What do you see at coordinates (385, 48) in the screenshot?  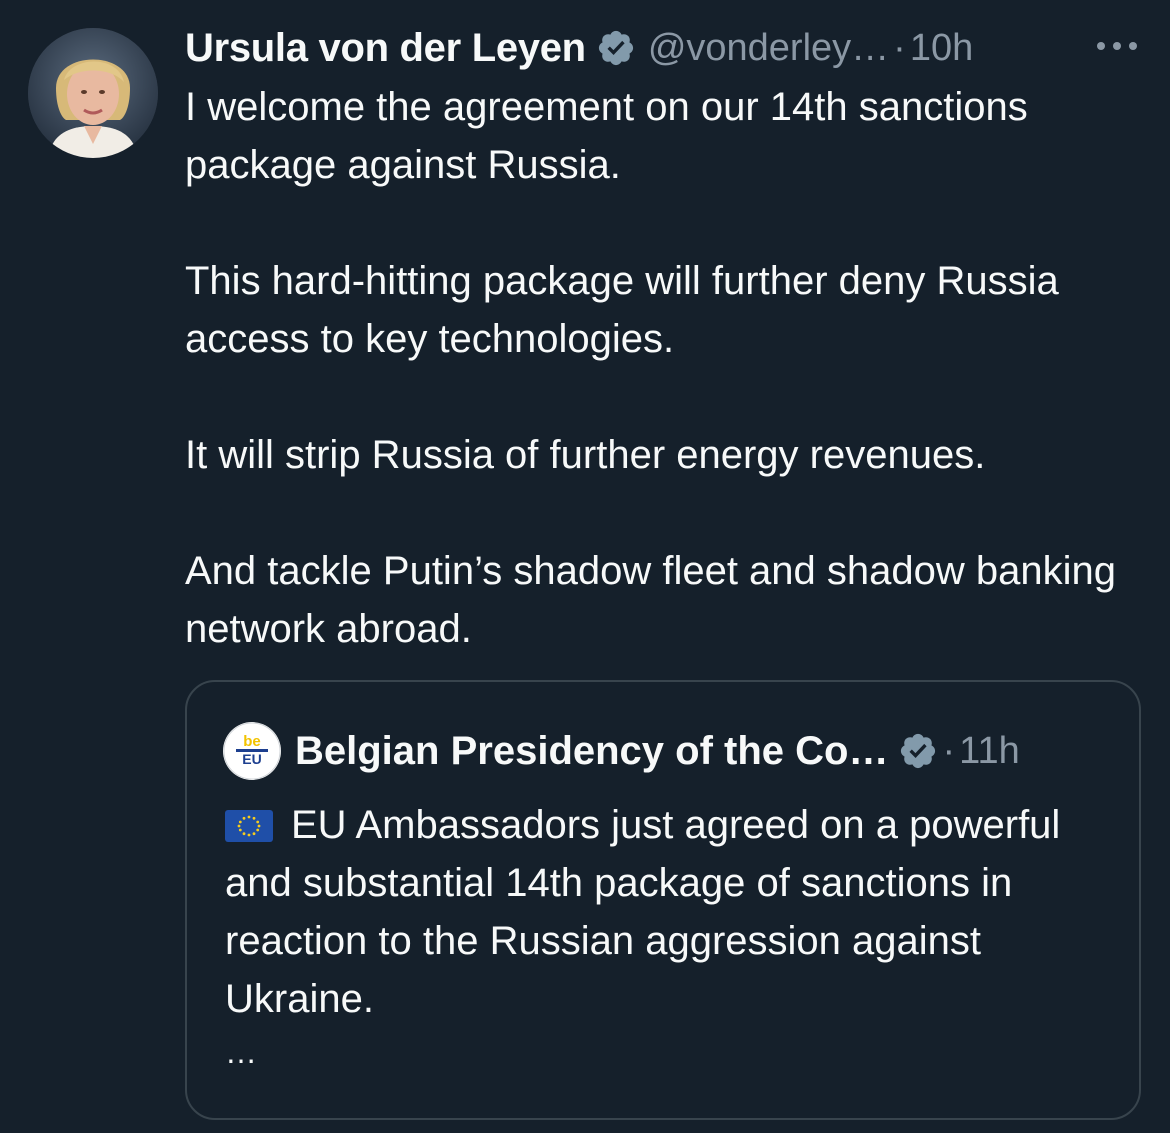 I see `author-name: Ursula von der Leyen` at bounding box center [385, 48].